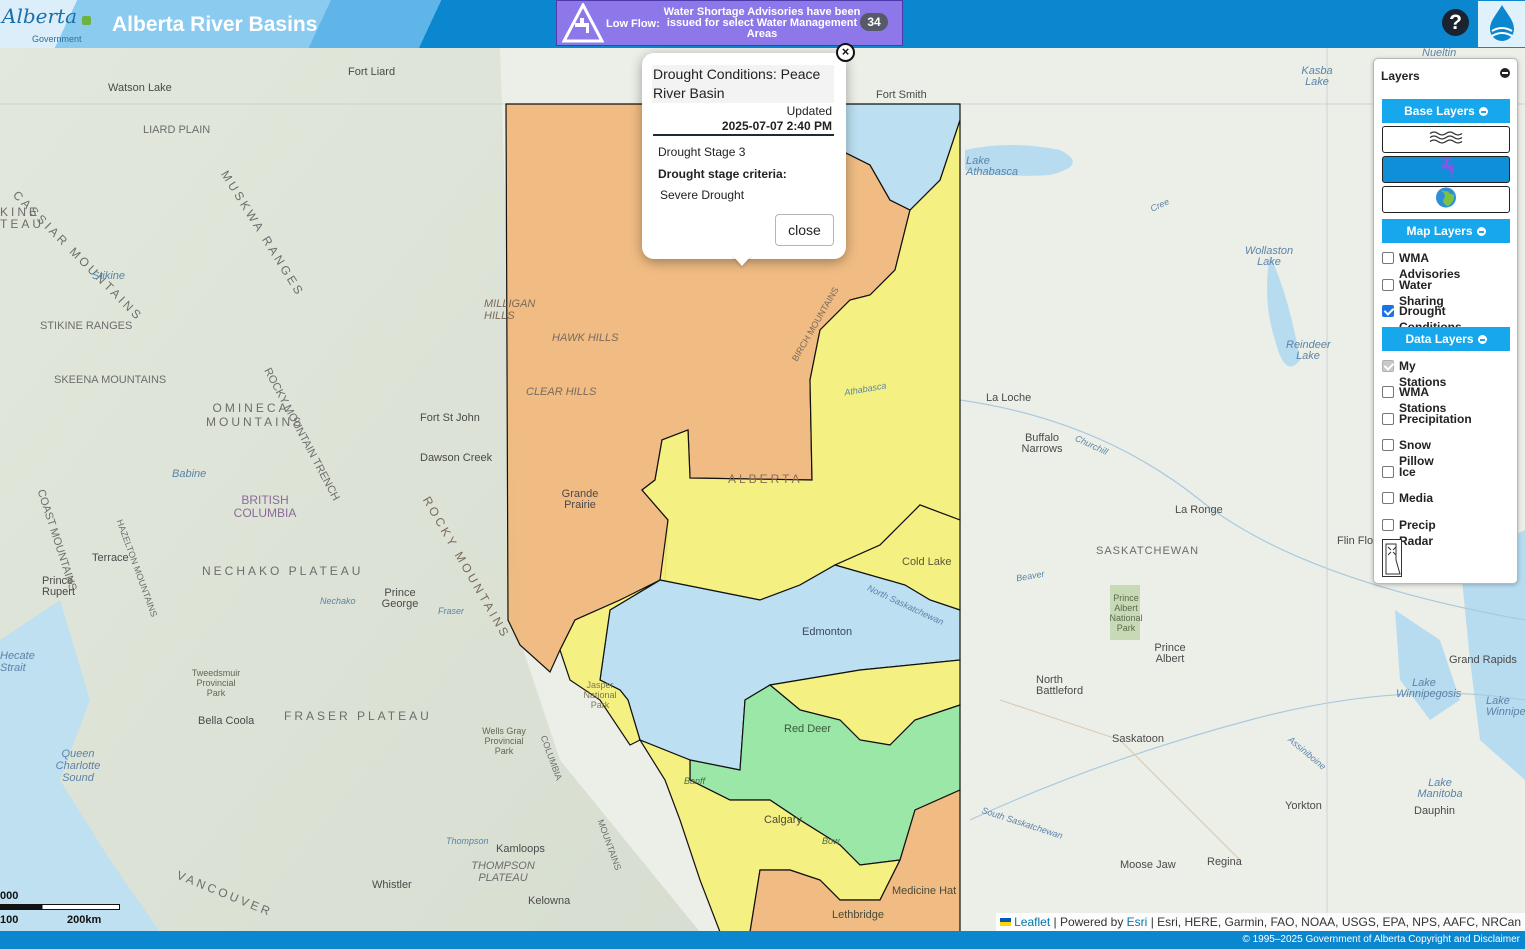  I want to click on label-fort-liard: Fort Liard, so click(372, 72).